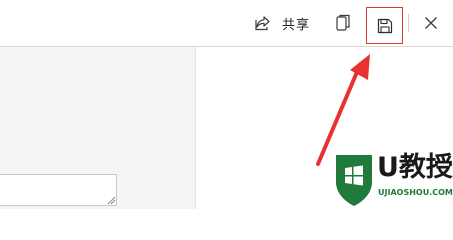 The height and width of the screenshot is (240, 453). I want to click on share-label: 共享, so click(296, 25).